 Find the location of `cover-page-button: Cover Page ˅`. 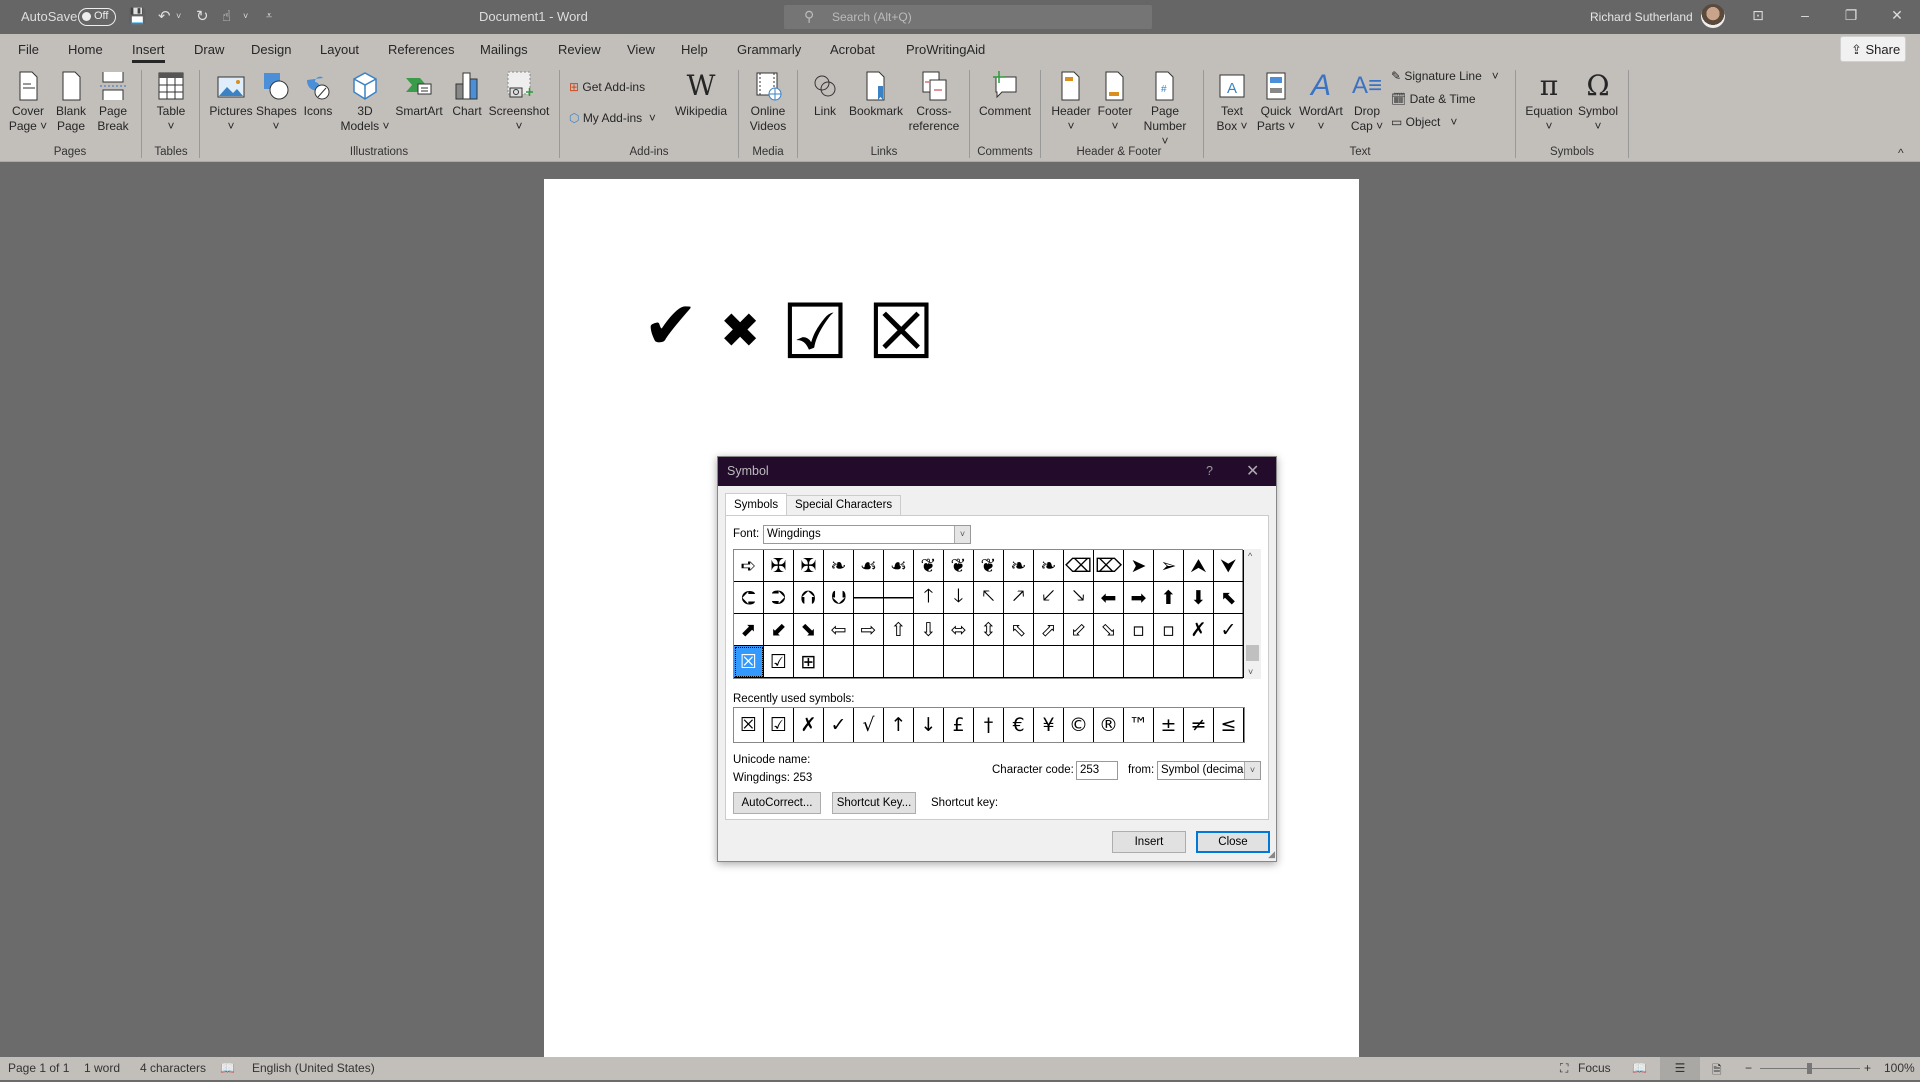

cover-page-button: Cover Page ˅ is located at coordinates (28, 102).